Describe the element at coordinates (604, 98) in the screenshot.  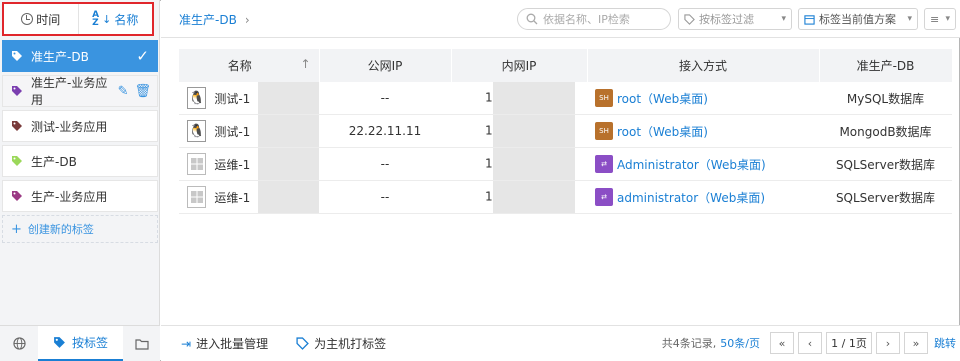
I see `ssh-icon: SH` at that location.